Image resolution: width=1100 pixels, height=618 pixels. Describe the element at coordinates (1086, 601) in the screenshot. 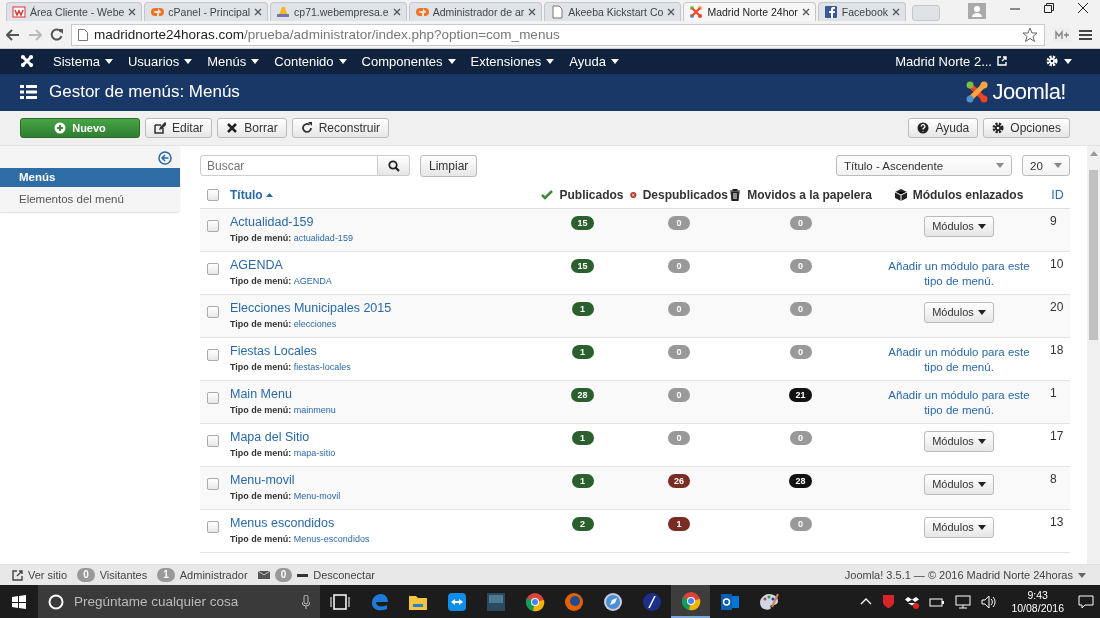

I see `notification-icon` at that location.